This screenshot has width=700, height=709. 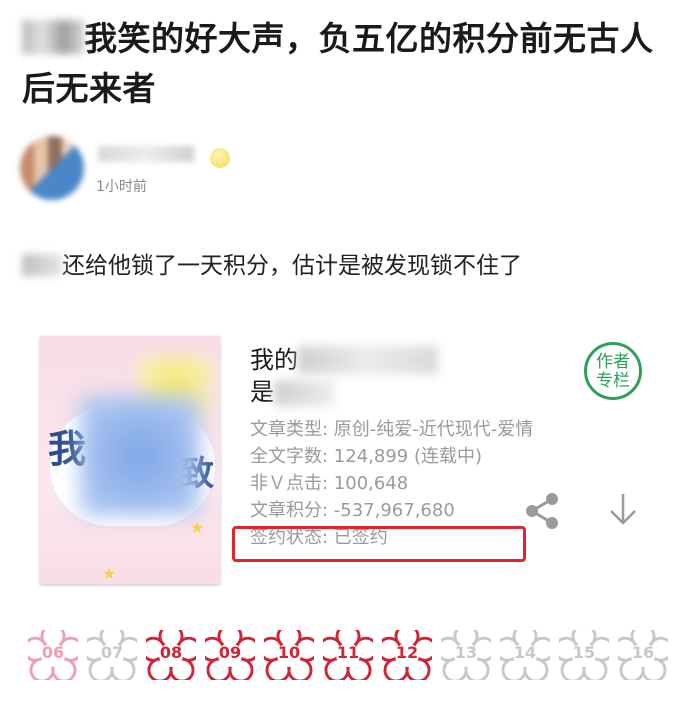 What do you see at coordinates (544, 511) in the screenshot?
I see `share-icon` at bounding box center [544, 511].